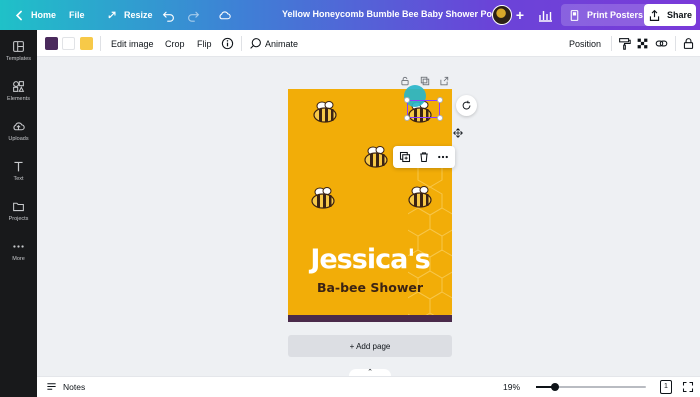 Image resolution: width=700 pixels, height=397 pixels. Describe the element at coordinates (368, 43) in the screenshot. I see `context-toolbar: Edit image Crop Flip Animate Position` at that location.